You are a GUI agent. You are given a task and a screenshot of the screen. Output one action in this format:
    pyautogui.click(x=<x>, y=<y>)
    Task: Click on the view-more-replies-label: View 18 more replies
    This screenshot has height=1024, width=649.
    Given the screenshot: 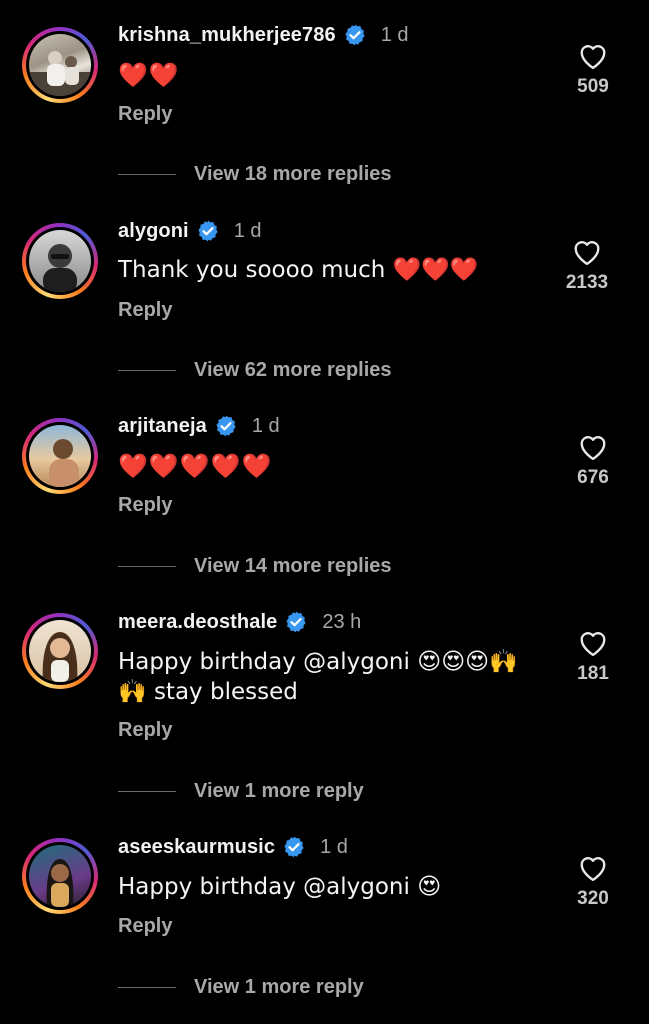 What is the action you would take?
    pyautogui.click(x=293, y=174)
    